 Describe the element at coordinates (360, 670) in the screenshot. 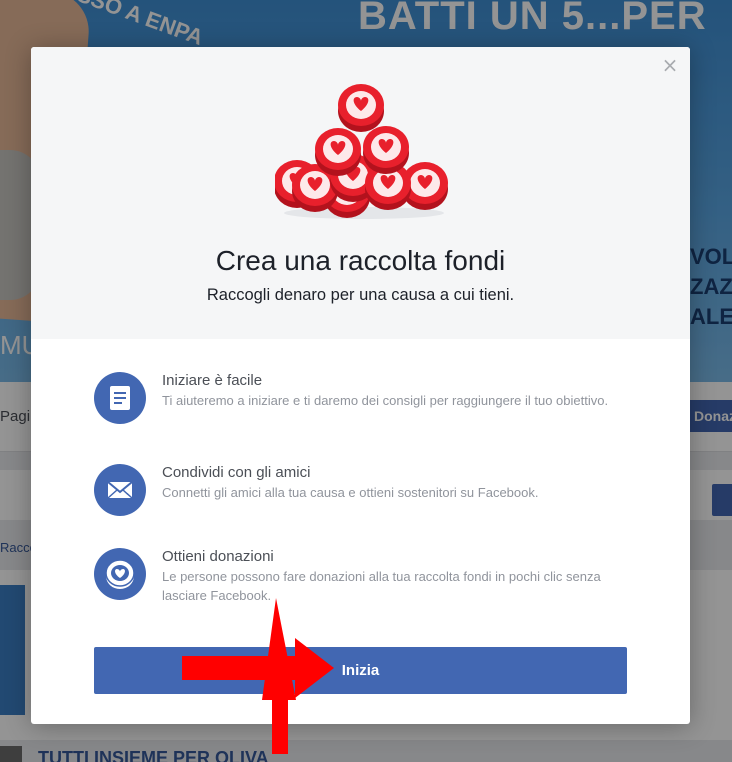

I see `start-button: Inizia` at that location.